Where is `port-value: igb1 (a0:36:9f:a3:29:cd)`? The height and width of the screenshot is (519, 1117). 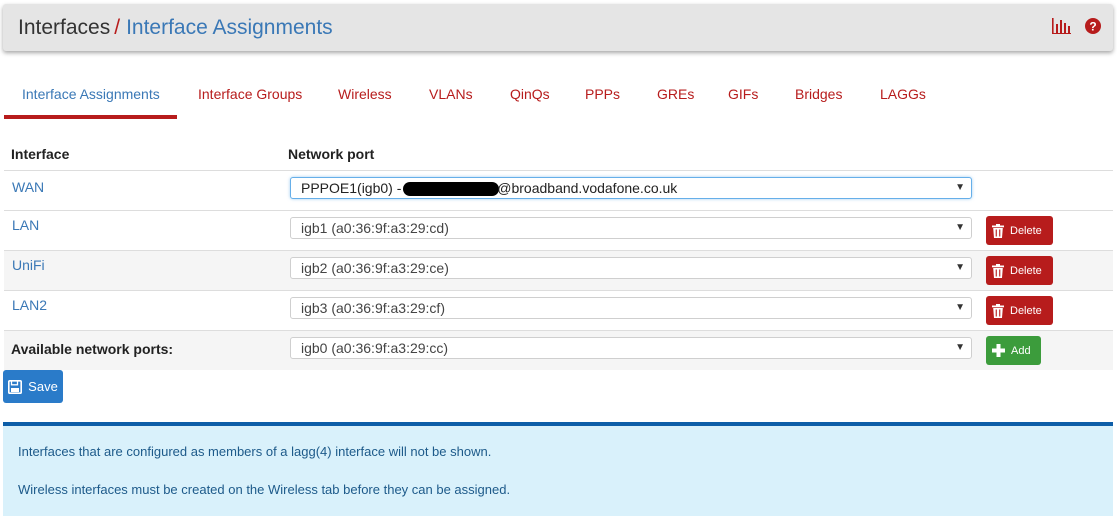 port-value: igb1 (a0:36:9f:a3:29:cd) is located at coordinates (375, 228).